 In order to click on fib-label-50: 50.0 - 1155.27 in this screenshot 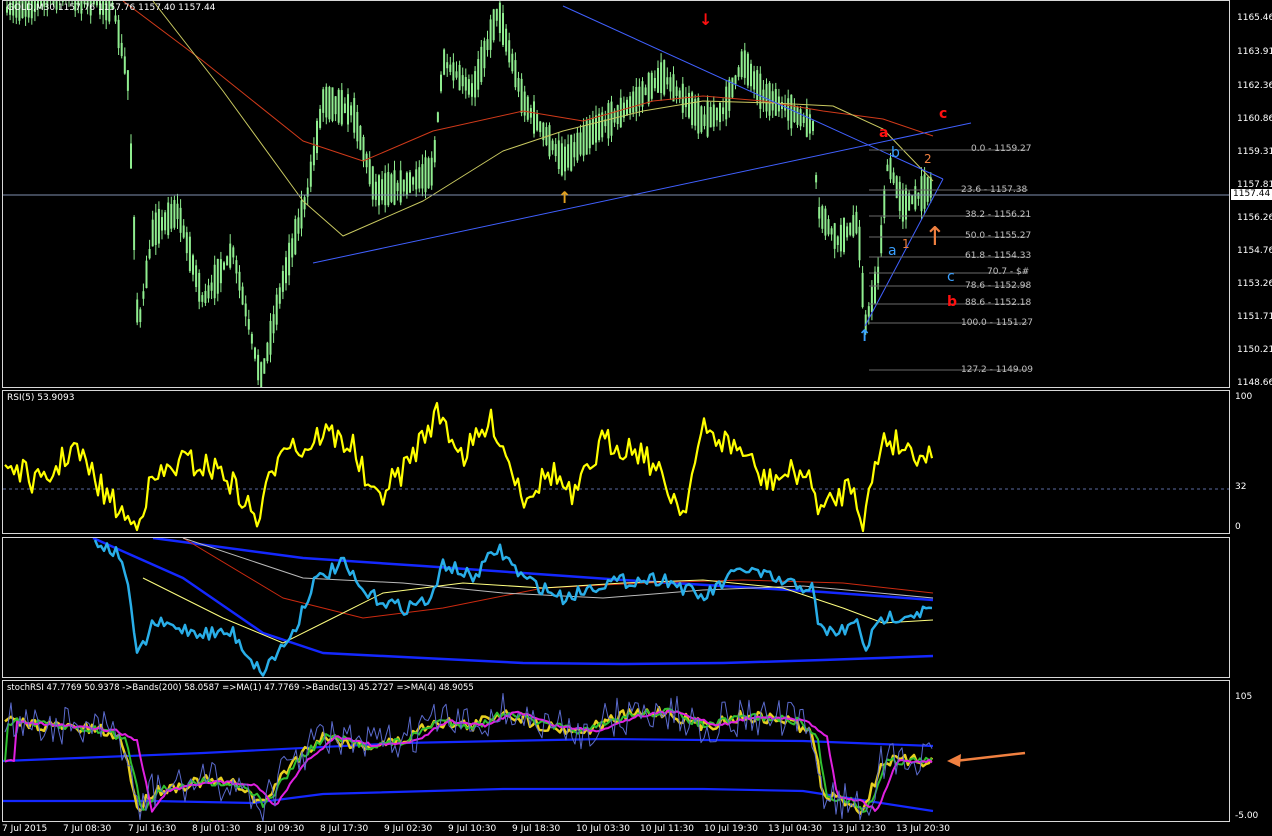, I will do `click(998, 236)`.